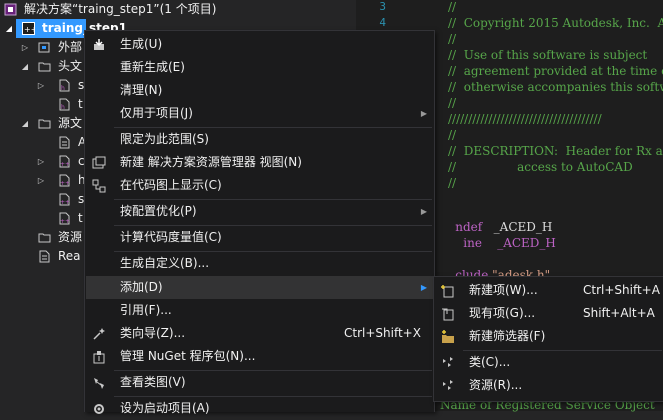 Image resolution: width=663 pixels, height=420 pixels. Describe the element at coordinates (259, 237) in the screenshot. I see `menu-item-code-metrics: 计算代码度量值(C)` at that location.